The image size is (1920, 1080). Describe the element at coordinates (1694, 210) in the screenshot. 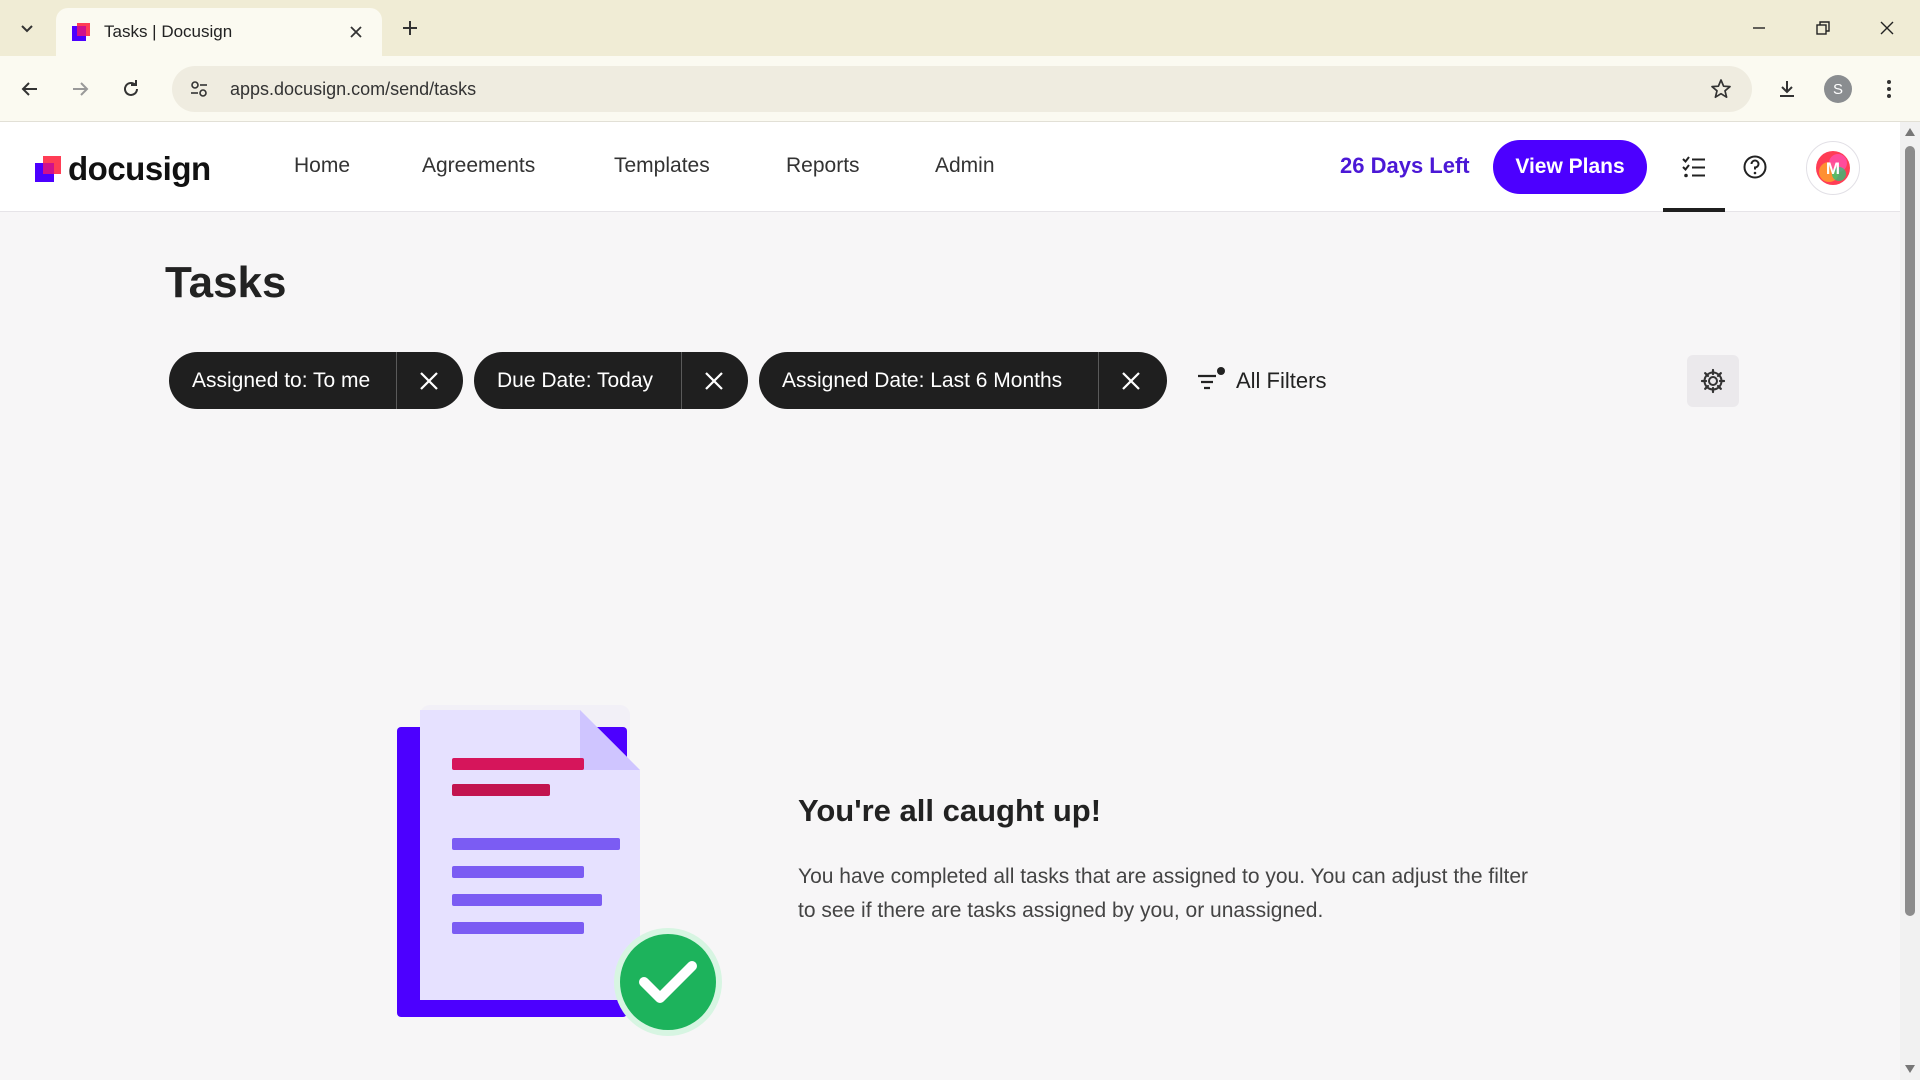

I see `active-tab-indicator` at that location.